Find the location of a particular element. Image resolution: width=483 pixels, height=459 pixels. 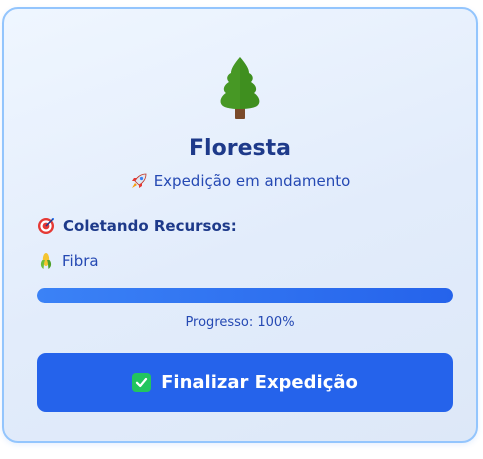

progress-bar is located at coordinates (245, 295).